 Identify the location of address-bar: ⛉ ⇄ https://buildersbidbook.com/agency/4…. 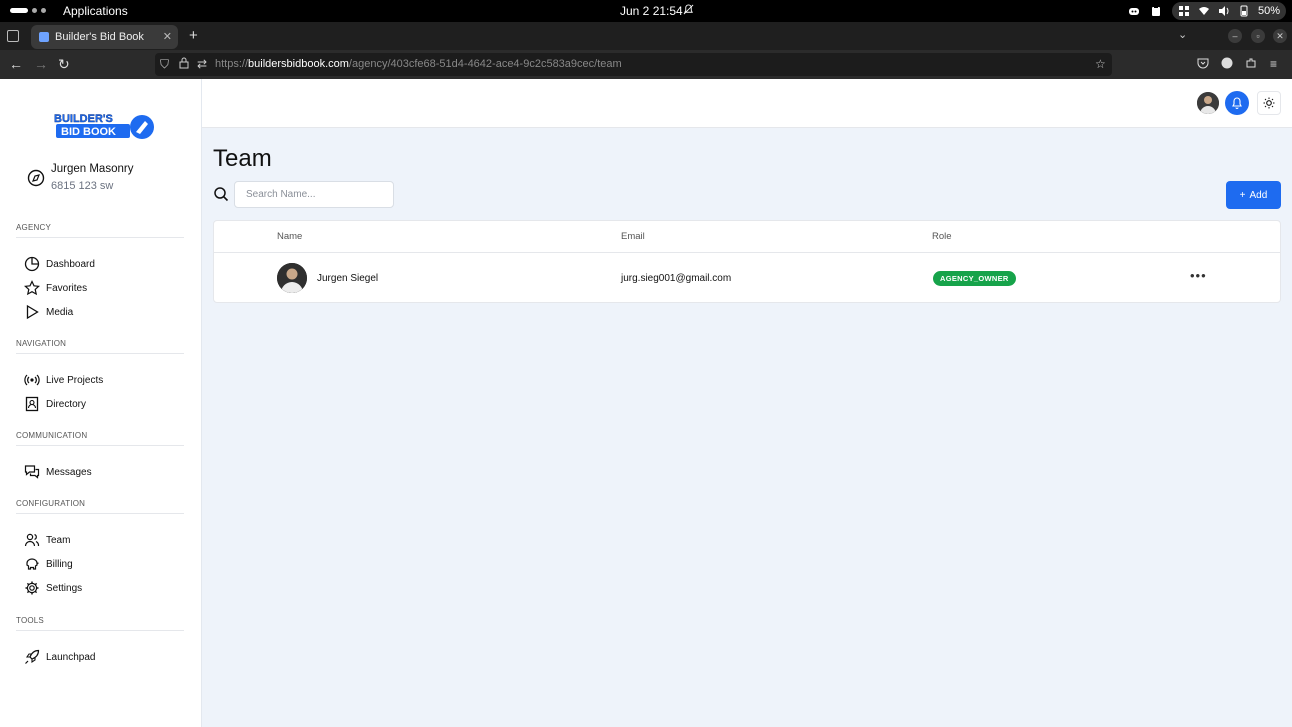
(633, 64).